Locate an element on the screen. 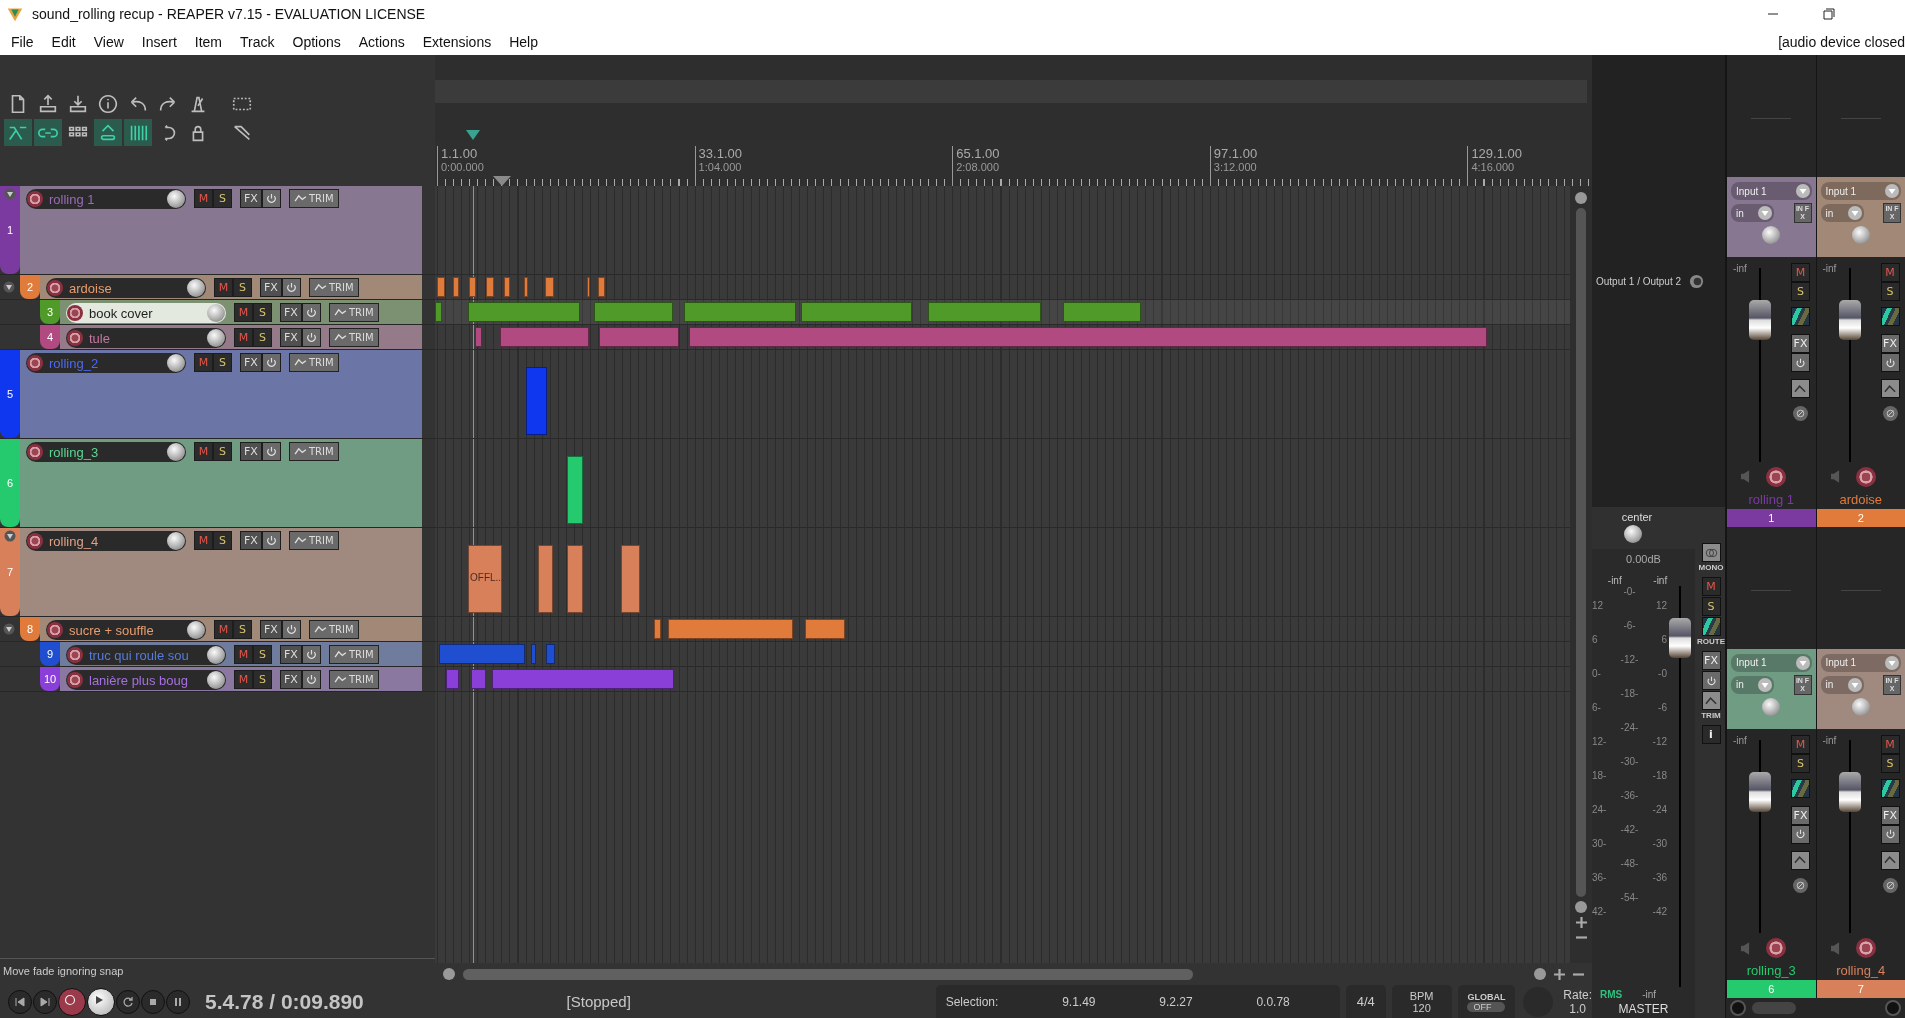 The image size is (1905, 1018). automation-mode-dropdown: OFF is located at coordinates (1486, 1006).